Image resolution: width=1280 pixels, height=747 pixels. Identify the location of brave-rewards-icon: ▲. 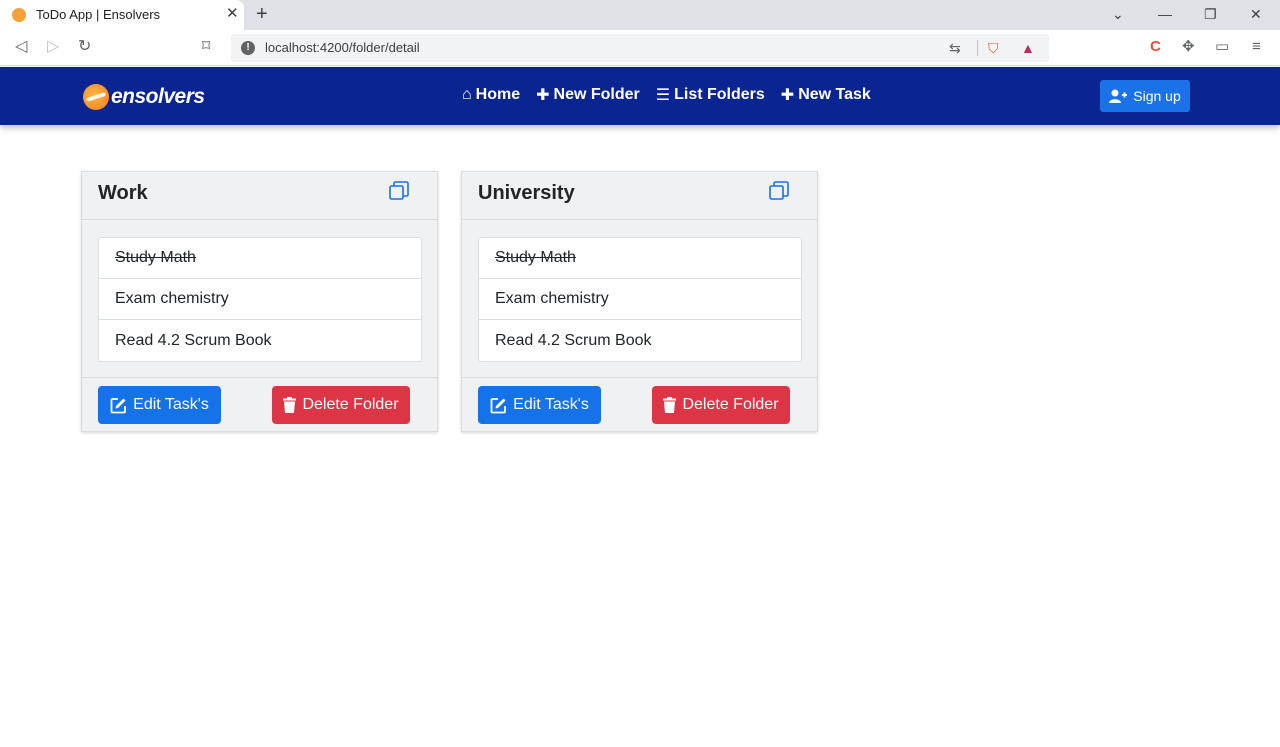
(1028, 48).